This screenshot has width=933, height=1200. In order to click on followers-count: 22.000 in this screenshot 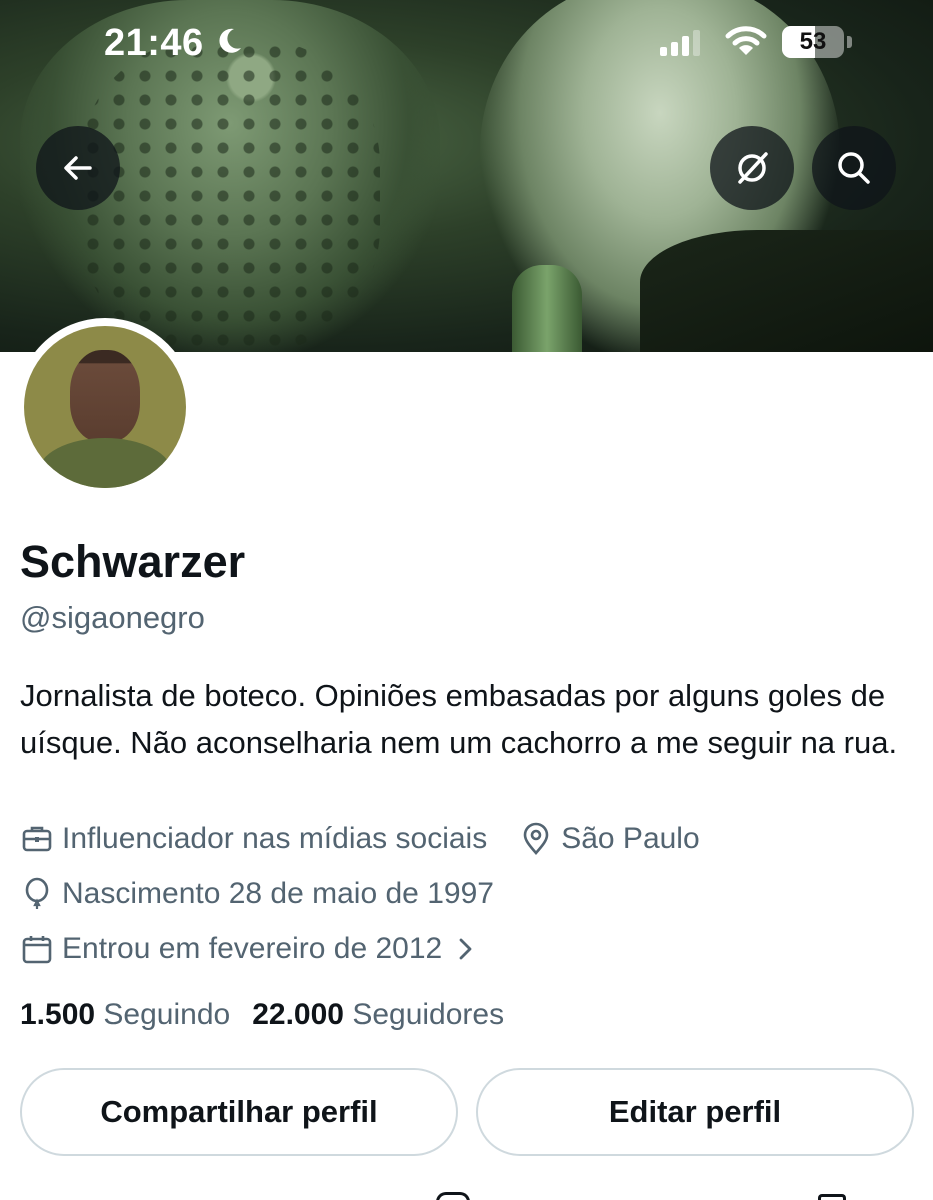, I will do `click(298, 1014)`.